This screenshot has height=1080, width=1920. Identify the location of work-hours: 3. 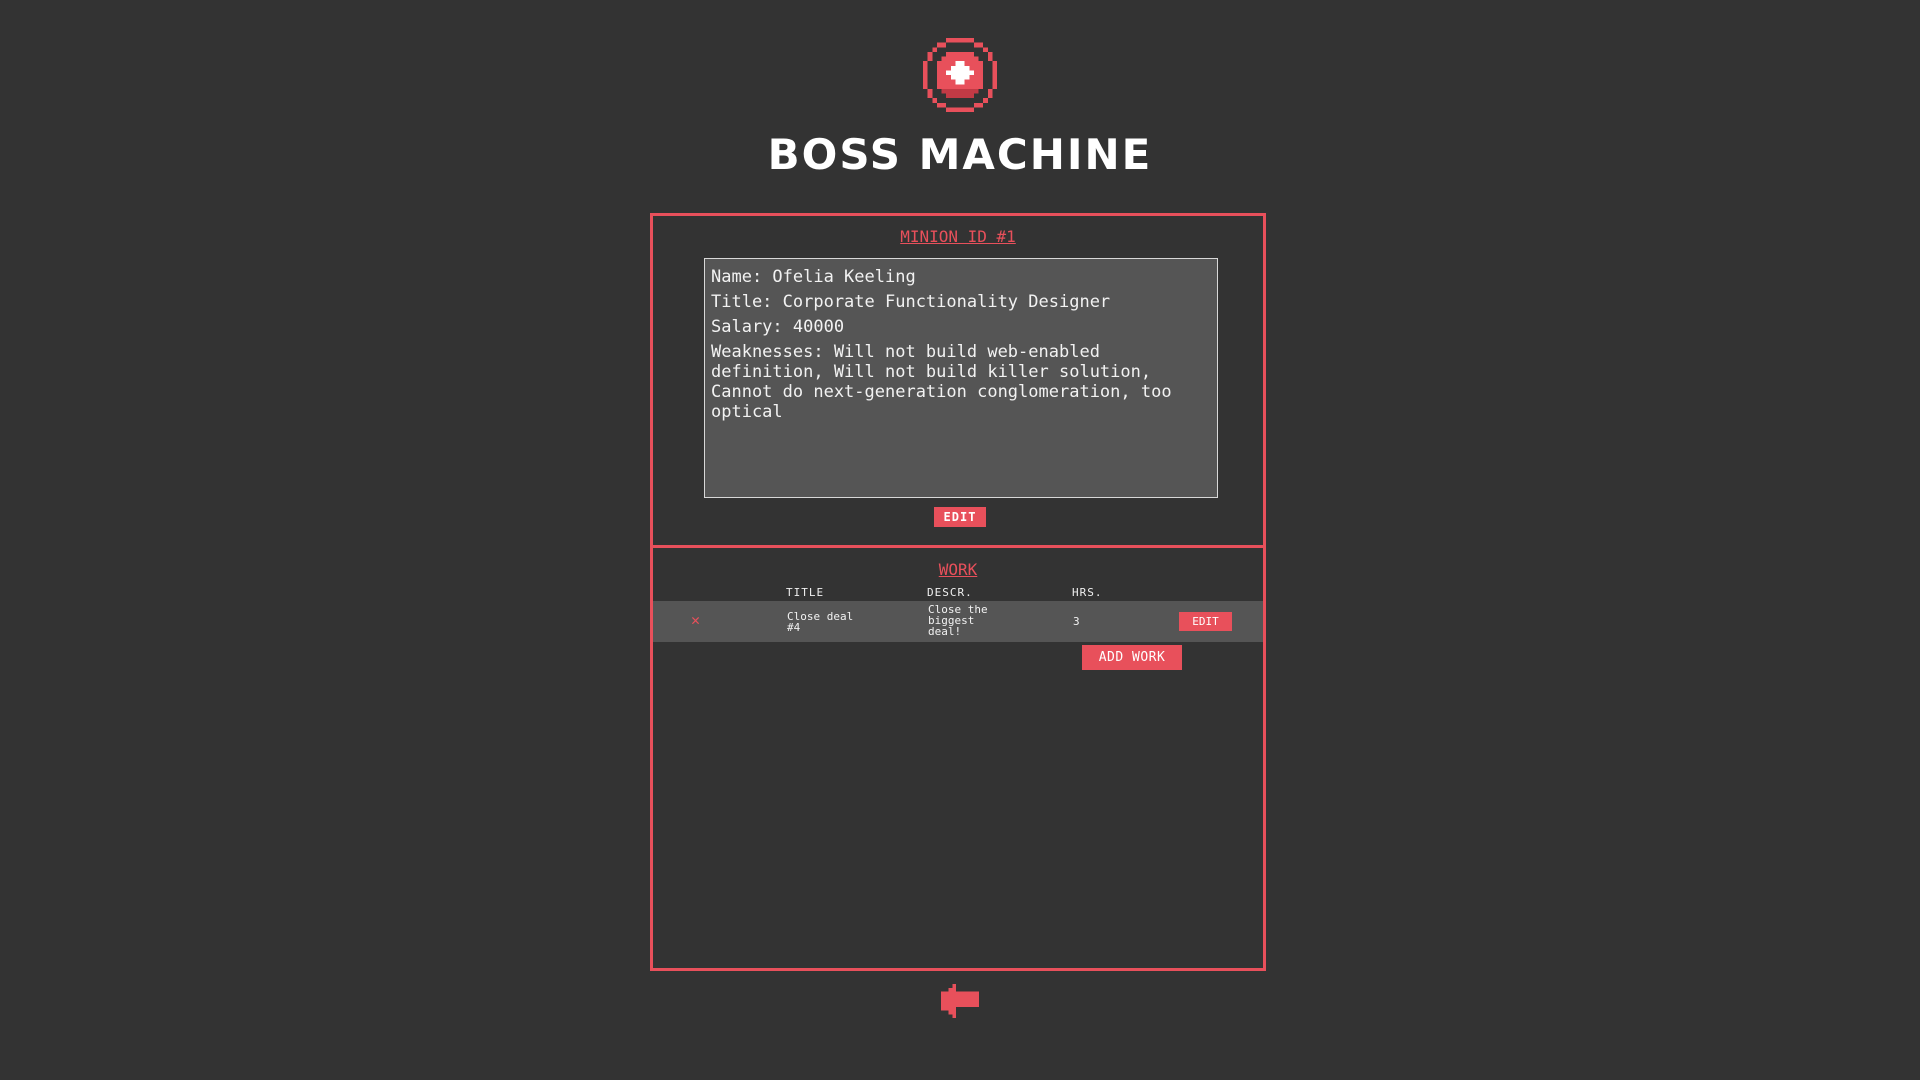
(1076, 621).